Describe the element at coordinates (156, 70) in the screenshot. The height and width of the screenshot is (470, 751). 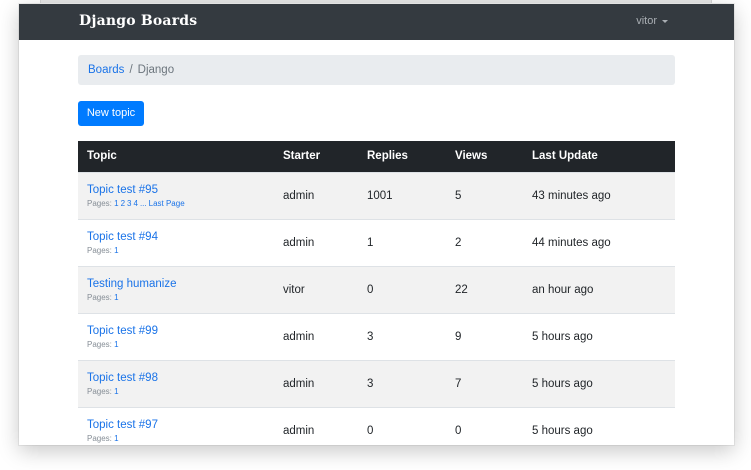
I see `breadcrumb-current: Django` at that location.